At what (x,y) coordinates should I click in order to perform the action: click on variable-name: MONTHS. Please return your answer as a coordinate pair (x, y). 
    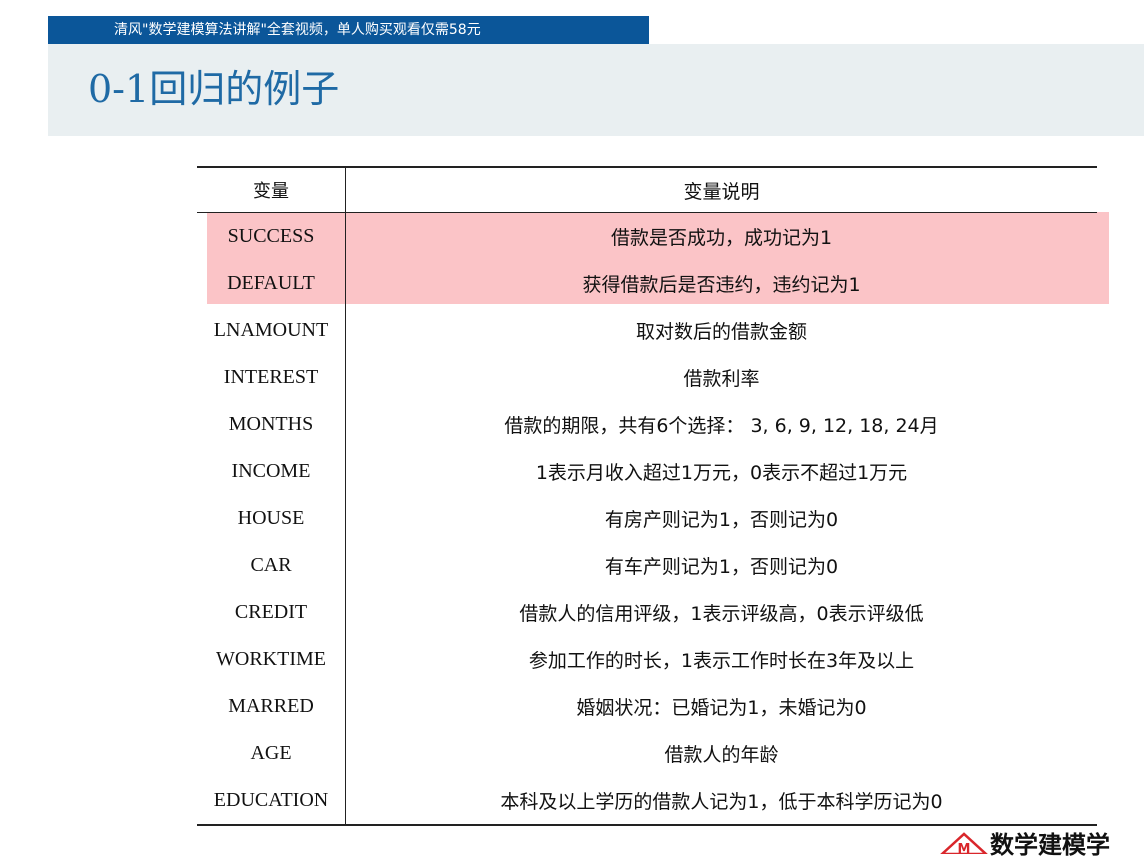
    Looking at the image, I should click on (271, 424).